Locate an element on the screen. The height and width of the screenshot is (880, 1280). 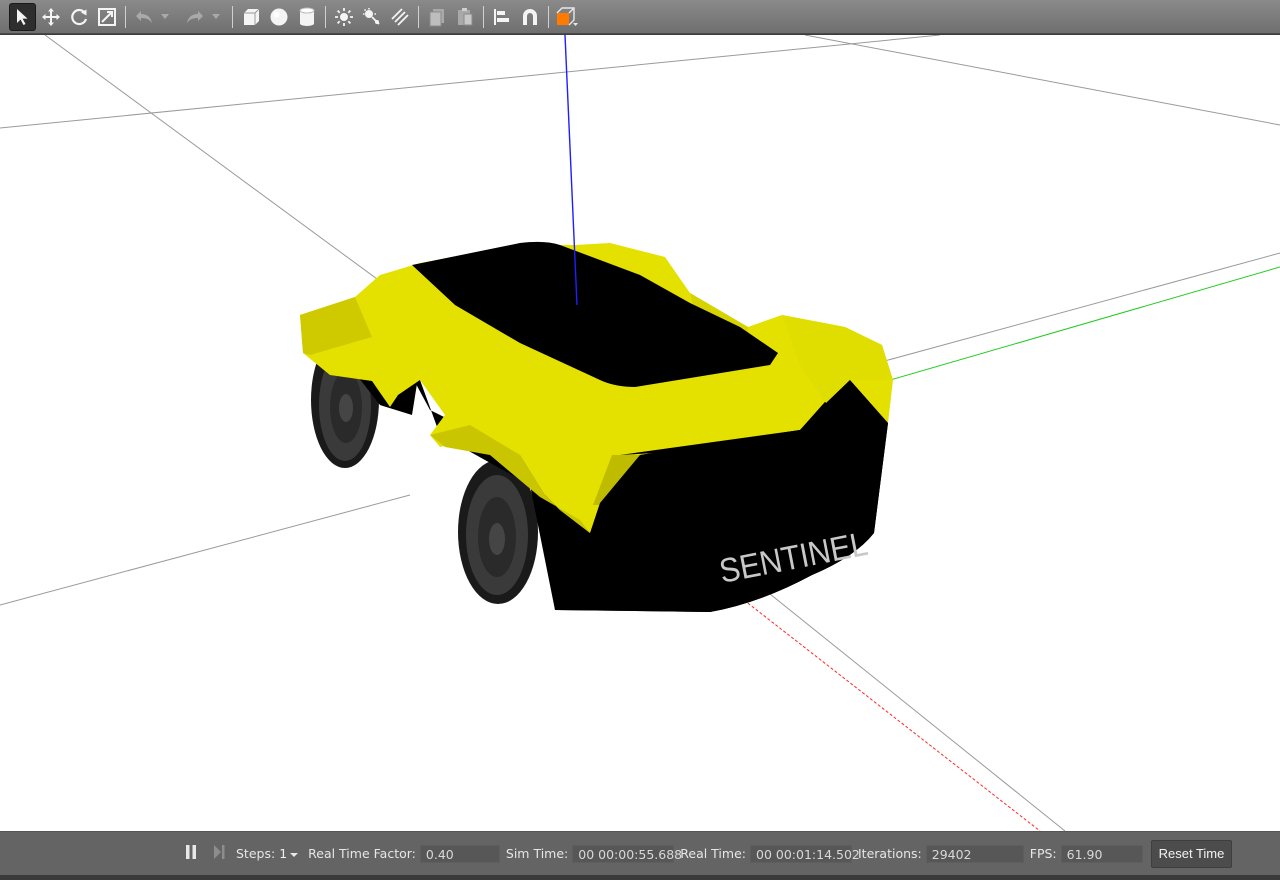
scale-mode-icon is located at coordinates (107, 17).